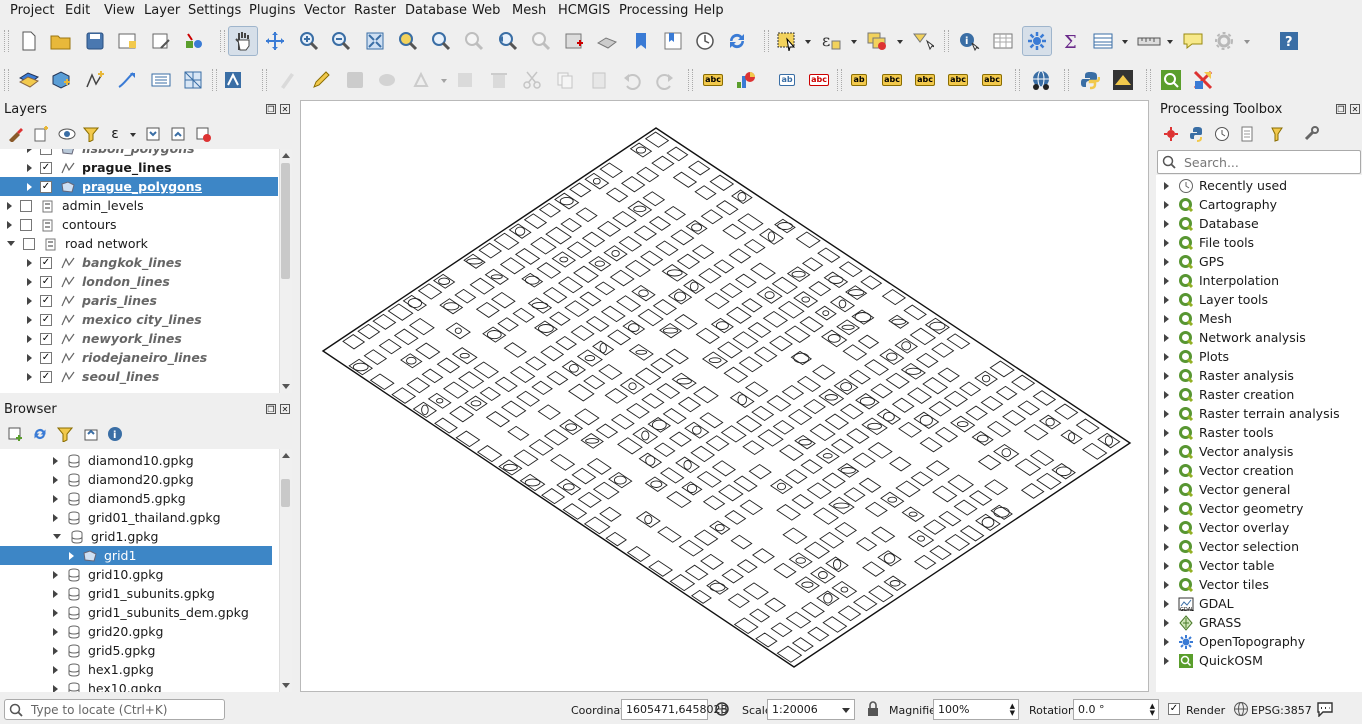 The width and height of the screenshot is (1362, 724). I want to click on menu-plugins: Plugins, so click(272, 10).